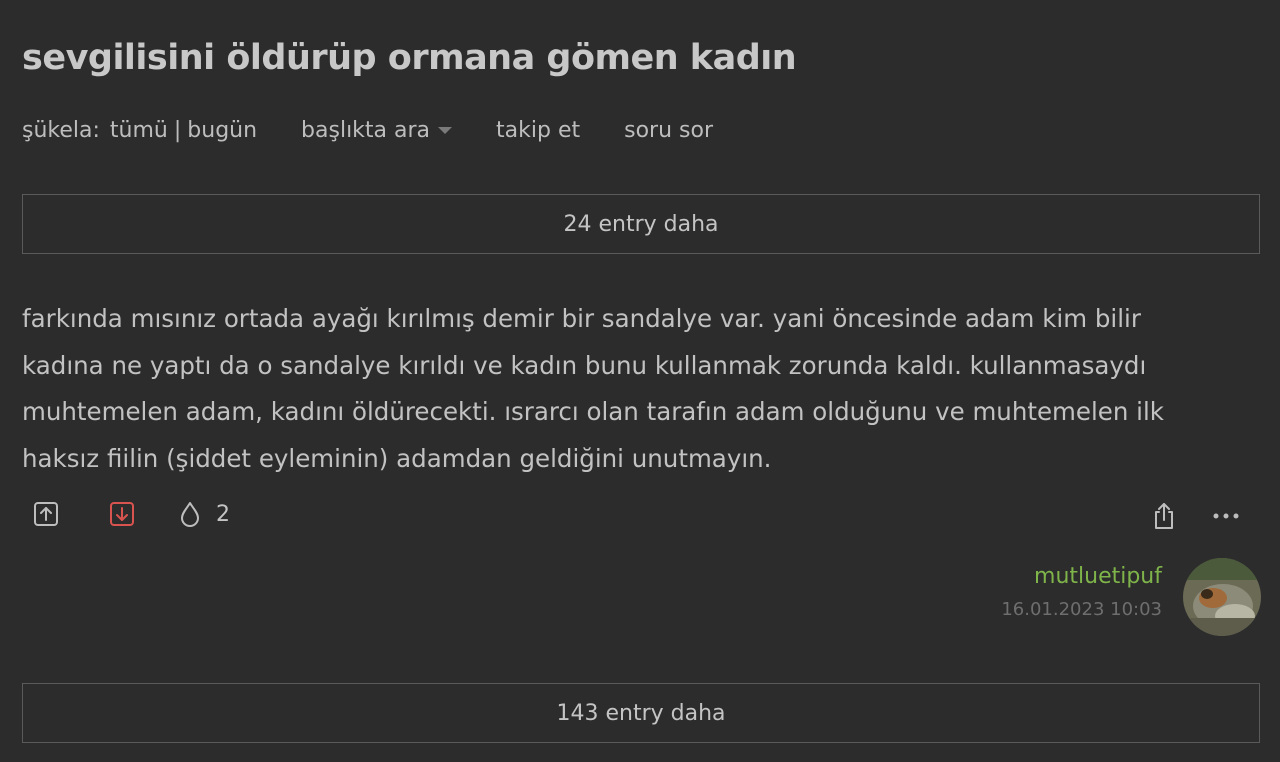 The image size is (1280, 762). Describe the element at coordinates (1226, 516) in the screenshot. I see `more-icon` at that location.